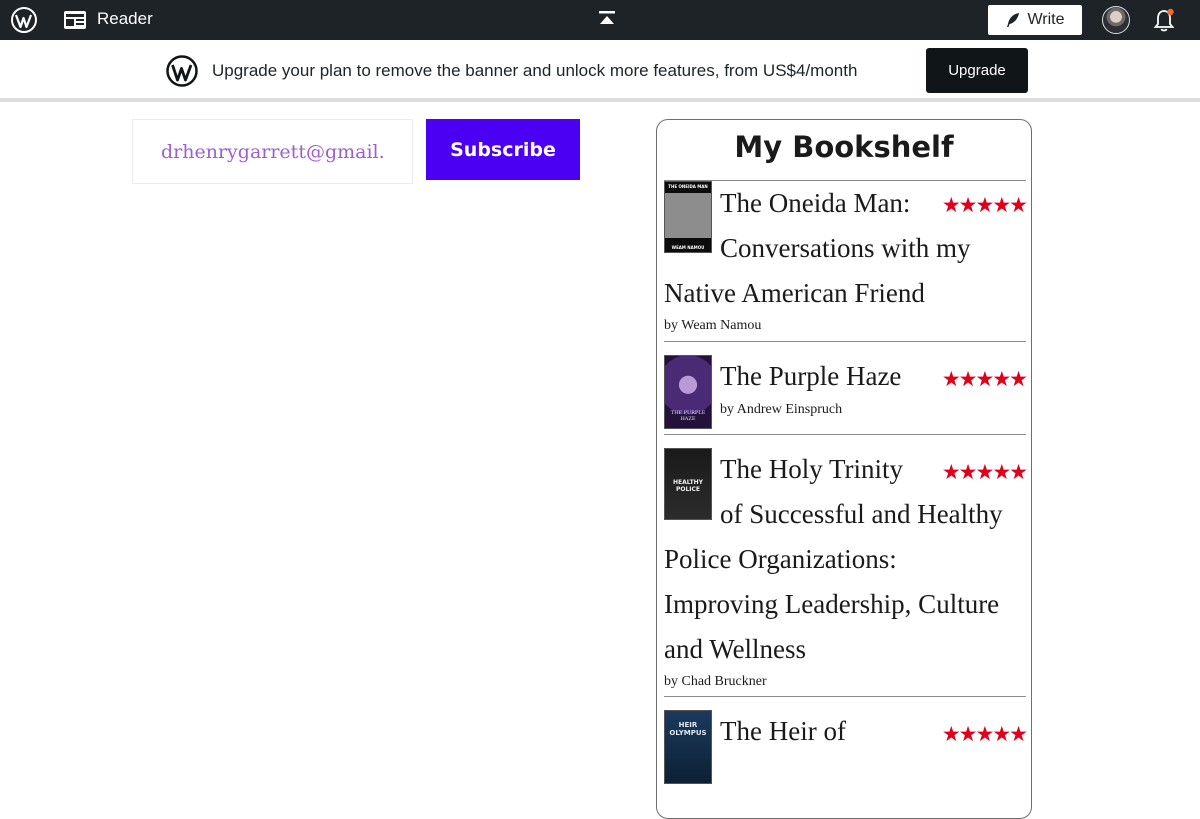 Image resolution: width=1200 pixels, height=819 pixels. I want to click on book-item: HEIR OLYMPUS ★★★★★ The Heir of, so click(846, 740).